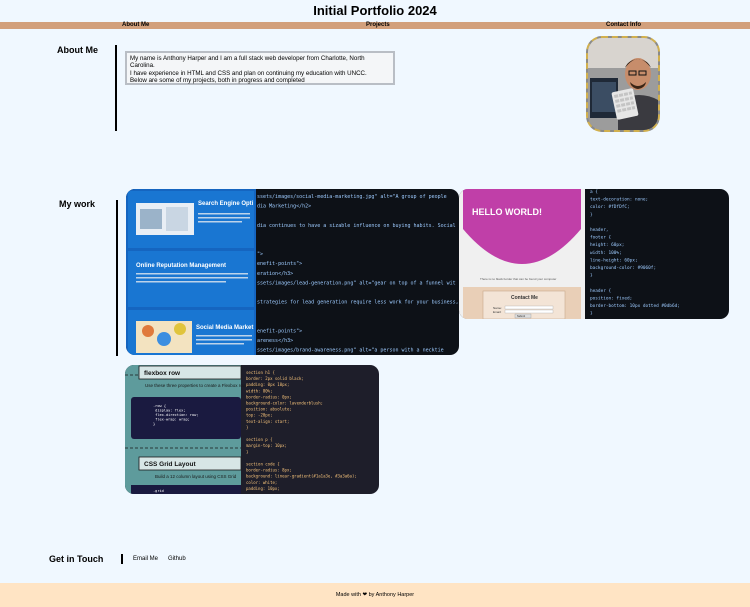 This screenshot has height=607, width=750. Describe the element at coordinates (610, 207) in the screenshot. I see `project2-code-line: color: #fDfDfC;` at that location.